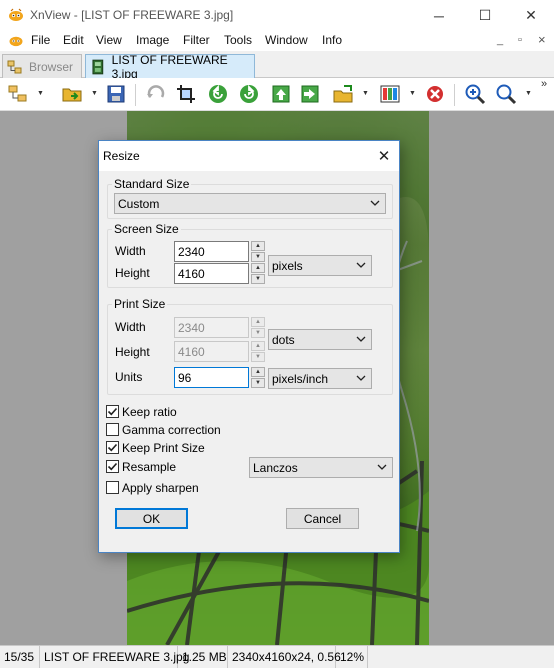  What do you see at coordinates (146, 229) in the screenshot?
I see `screen-size-label: Screen Size` at bounding box center [146, 229].